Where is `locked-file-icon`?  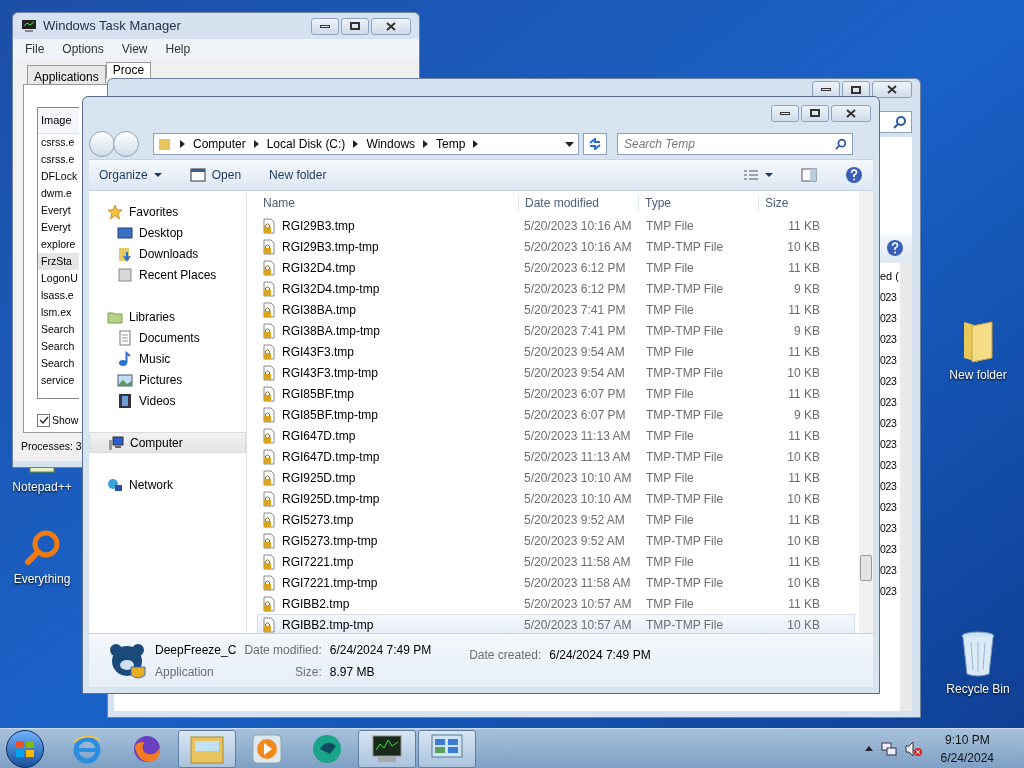 locked-file-icon is located at coordinates (269, 351).